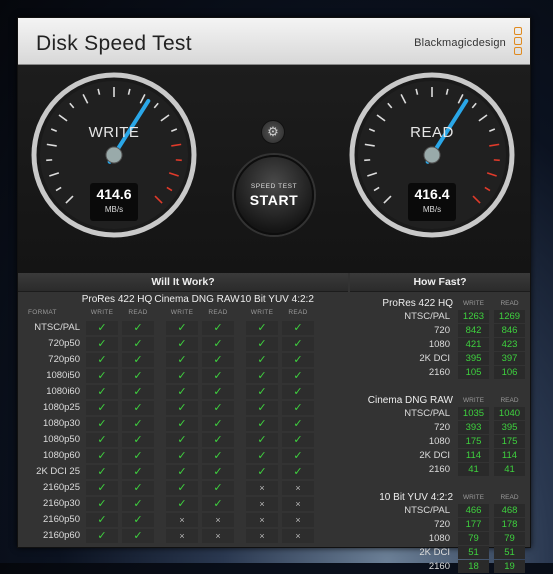 The height and width of the screenshot is (574, 553). What do you see at coordinates (460, 43) in the screenshot?
I see `brand-name: Blackmagicdesign` at bounding box center [460, 43].